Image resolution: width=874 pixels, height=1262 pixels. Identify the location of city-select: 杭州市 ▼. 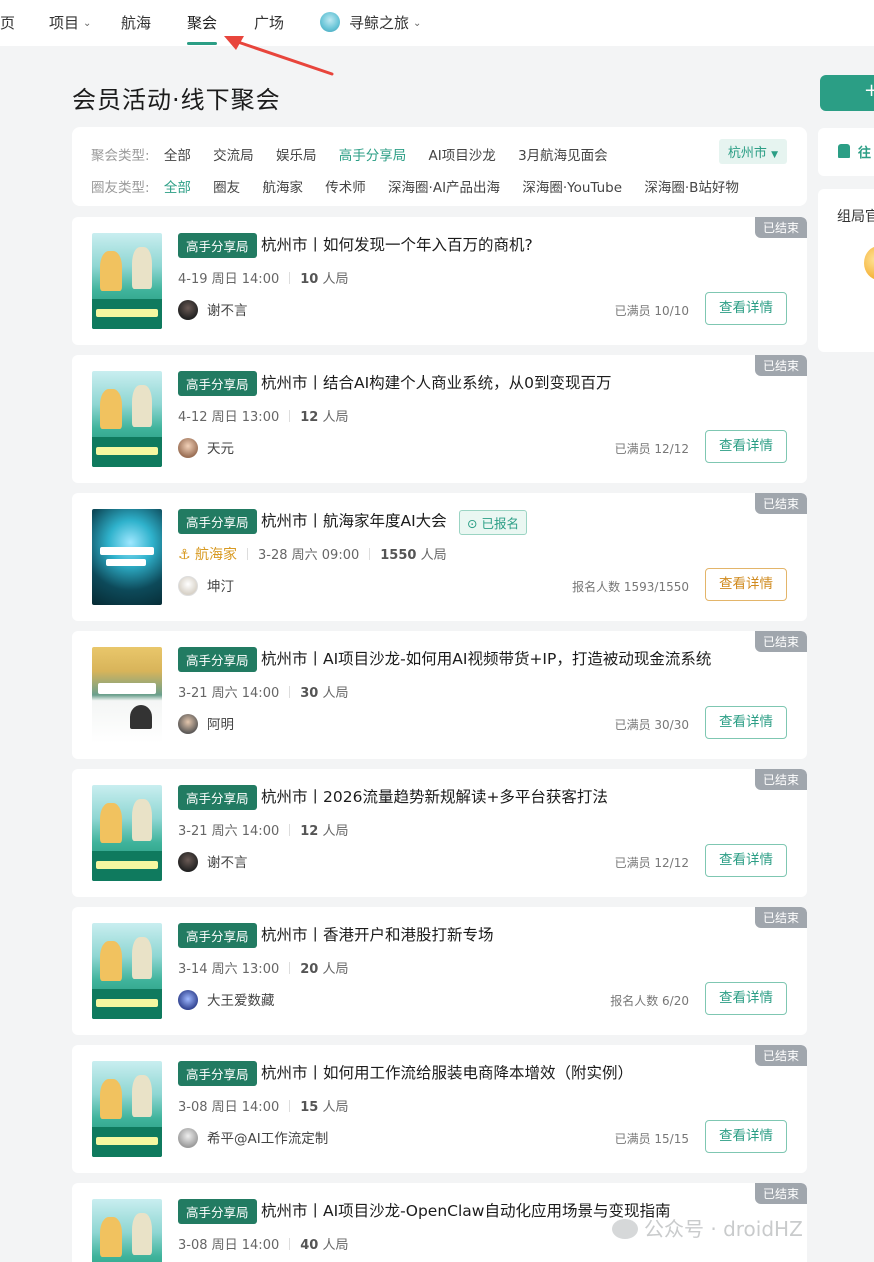
(752, 151).